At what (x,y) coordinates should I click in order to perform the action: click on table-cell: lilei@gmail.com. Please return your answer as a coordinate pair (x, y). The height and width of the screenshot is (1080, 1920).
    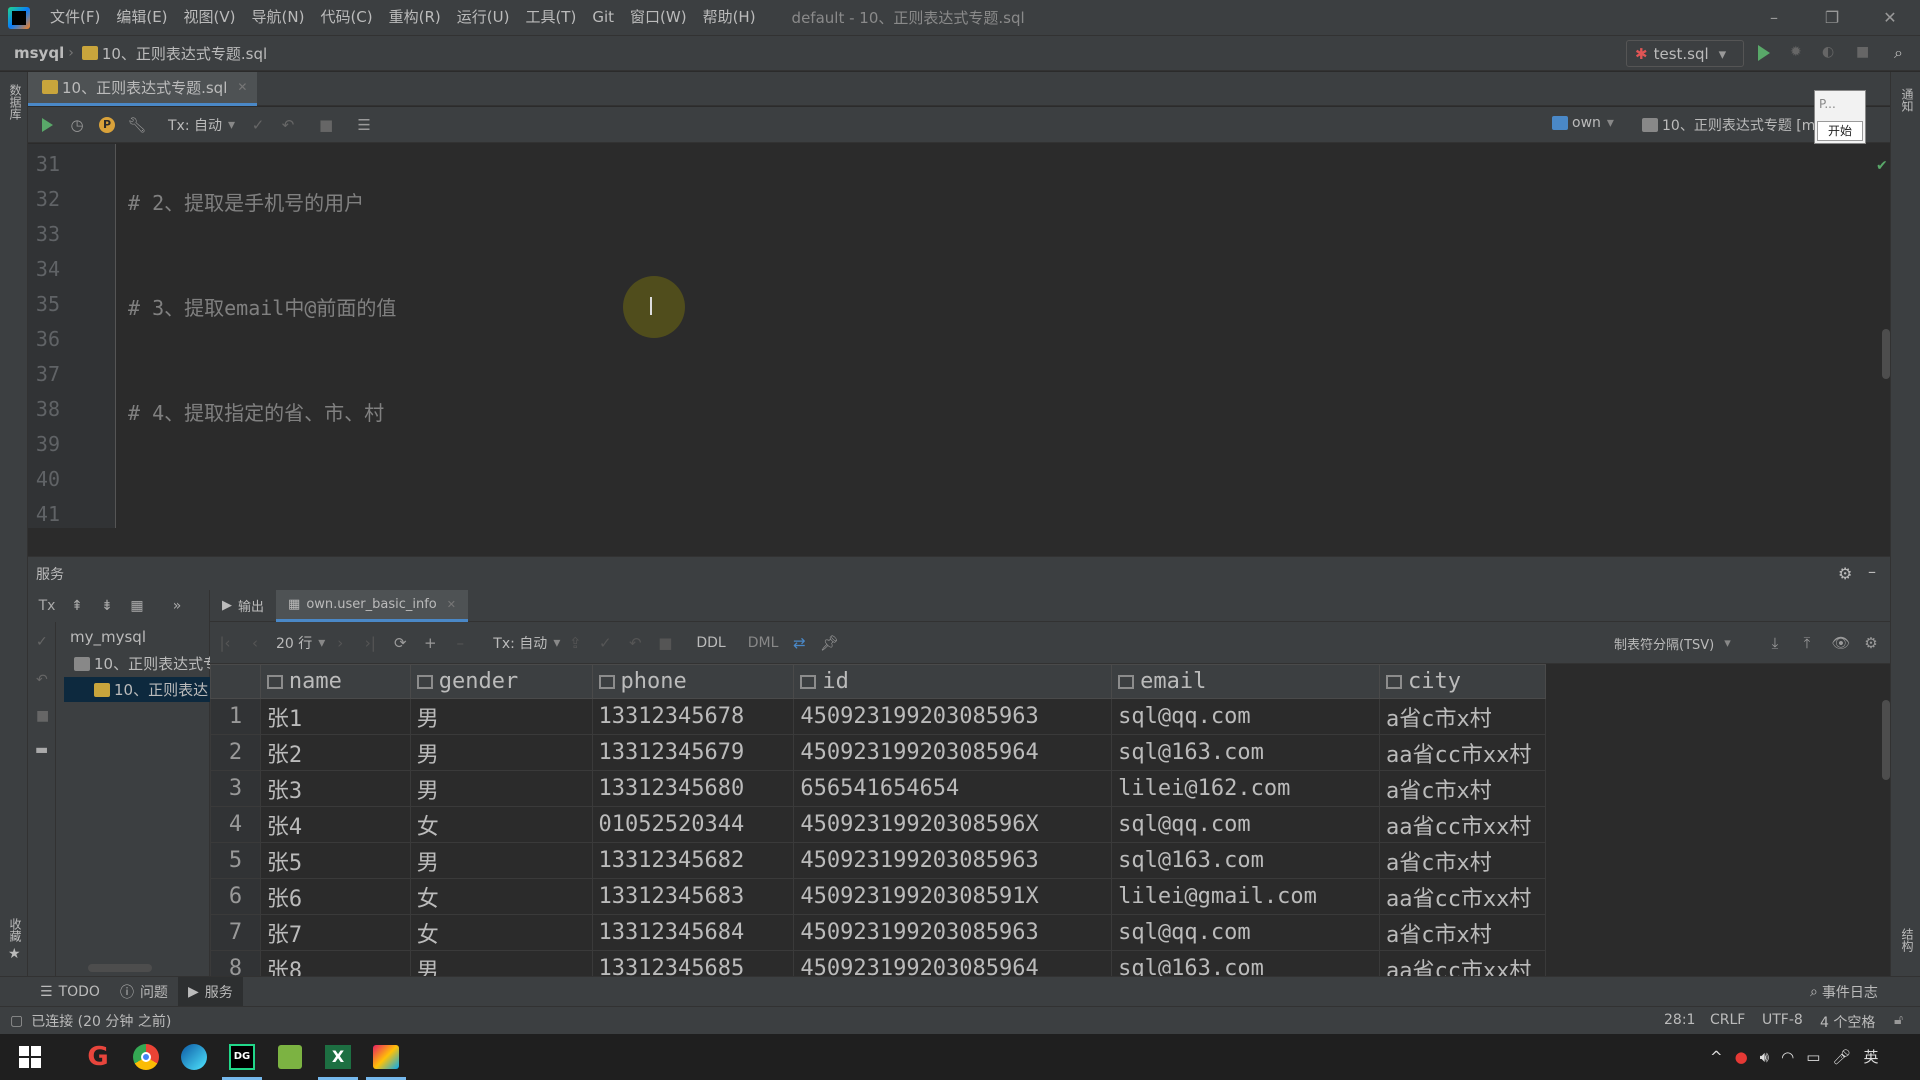
    Looking at the image, I should click on (1245, 896).